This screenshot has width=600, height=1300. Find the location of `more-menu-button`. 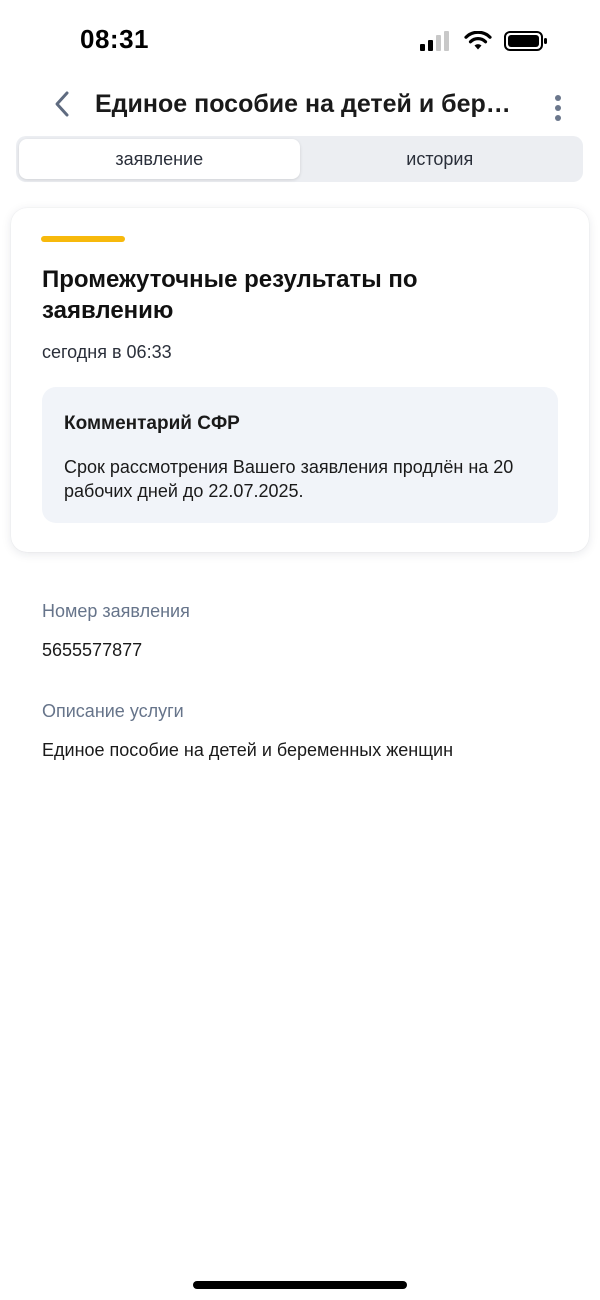

more-menu-button is located at coordinates (558, 108).